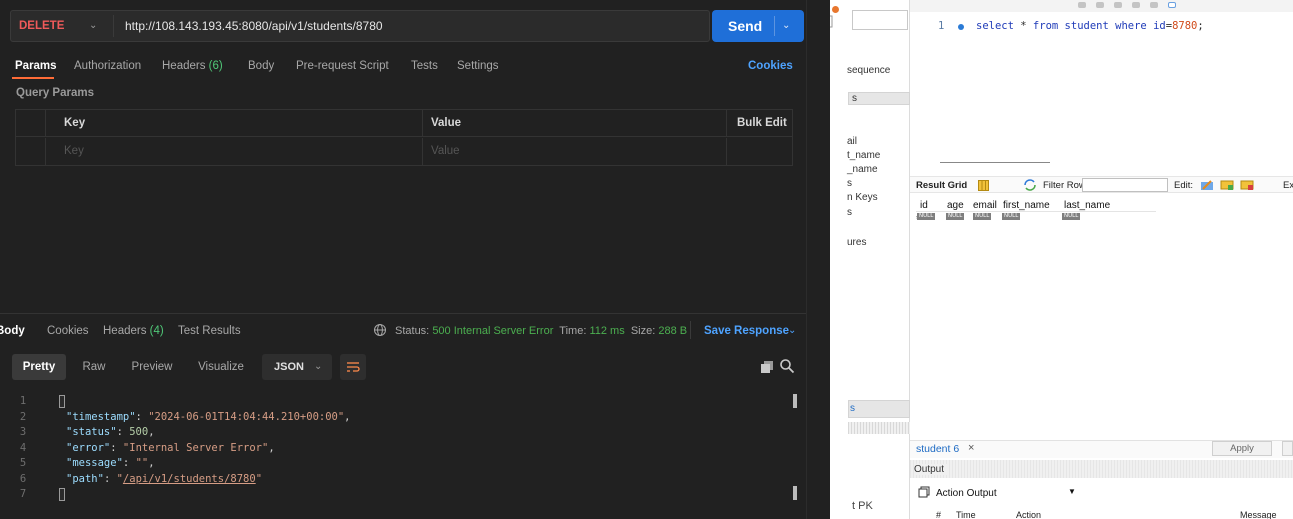 The height and width of the screenshot is (519, 1293). I want to click on line-number: 7, so click(23, 494).